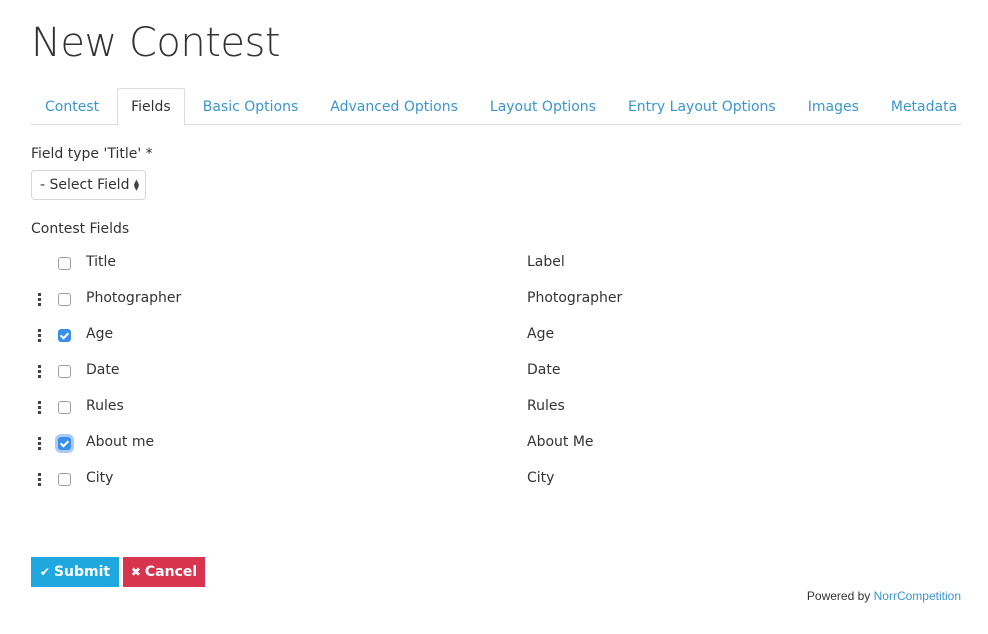 Image resolution: width=988 pixels, height=634 pixels. Describe the element at coordinates (546, 262) in the screenshot. I see `column-header-label: Label` at that location.